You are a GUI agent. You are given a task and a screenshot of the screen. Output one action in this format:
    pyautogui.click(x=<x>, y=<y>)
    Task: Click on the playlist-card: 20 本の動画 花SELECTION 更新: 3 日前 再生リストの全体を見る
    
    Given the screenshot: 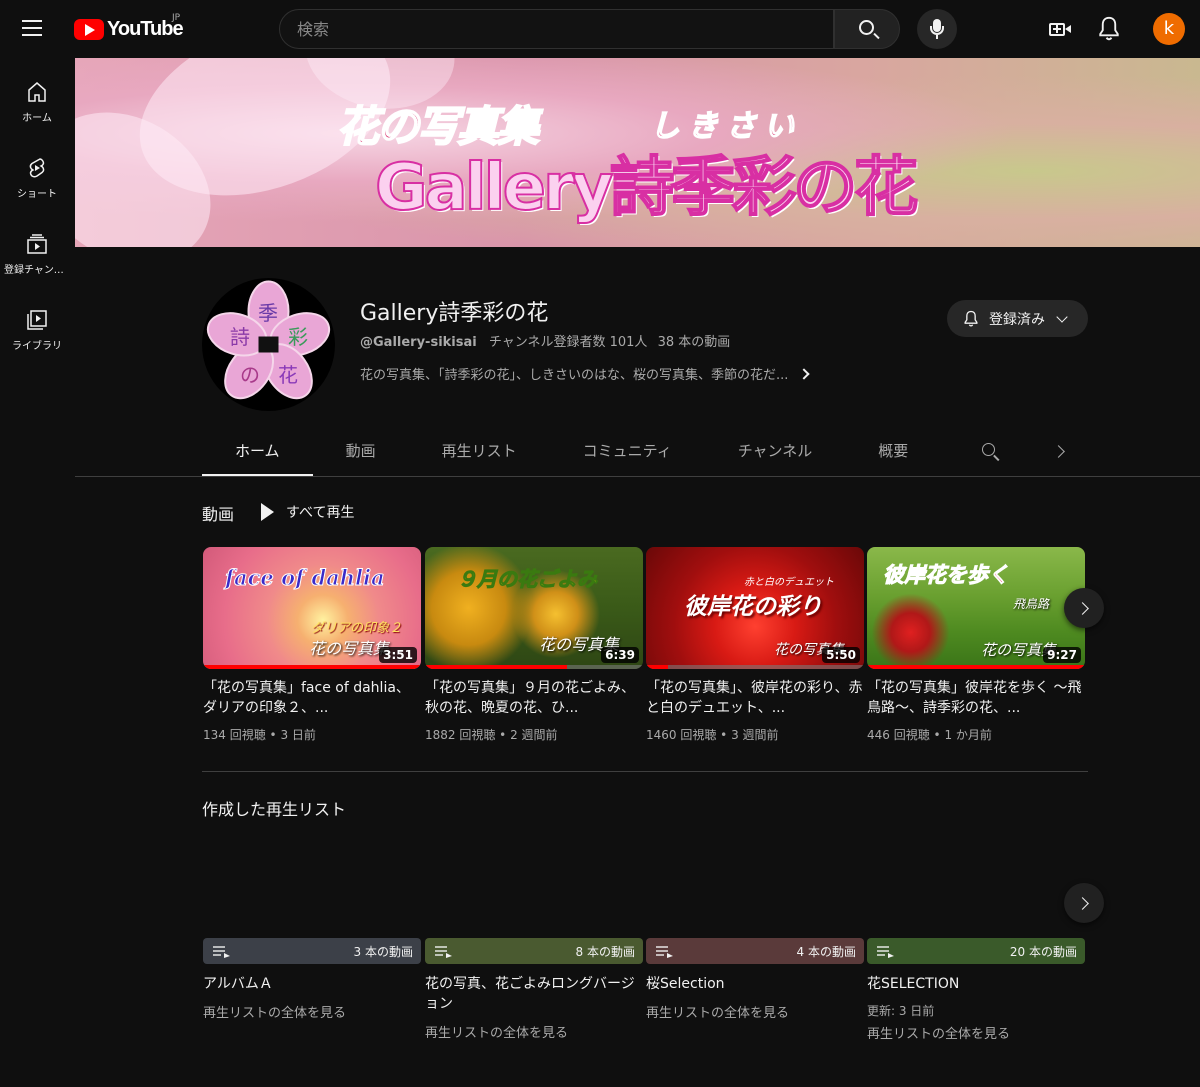 What is the action you would take?
    pyautogui.click(x=976, y=990)
    